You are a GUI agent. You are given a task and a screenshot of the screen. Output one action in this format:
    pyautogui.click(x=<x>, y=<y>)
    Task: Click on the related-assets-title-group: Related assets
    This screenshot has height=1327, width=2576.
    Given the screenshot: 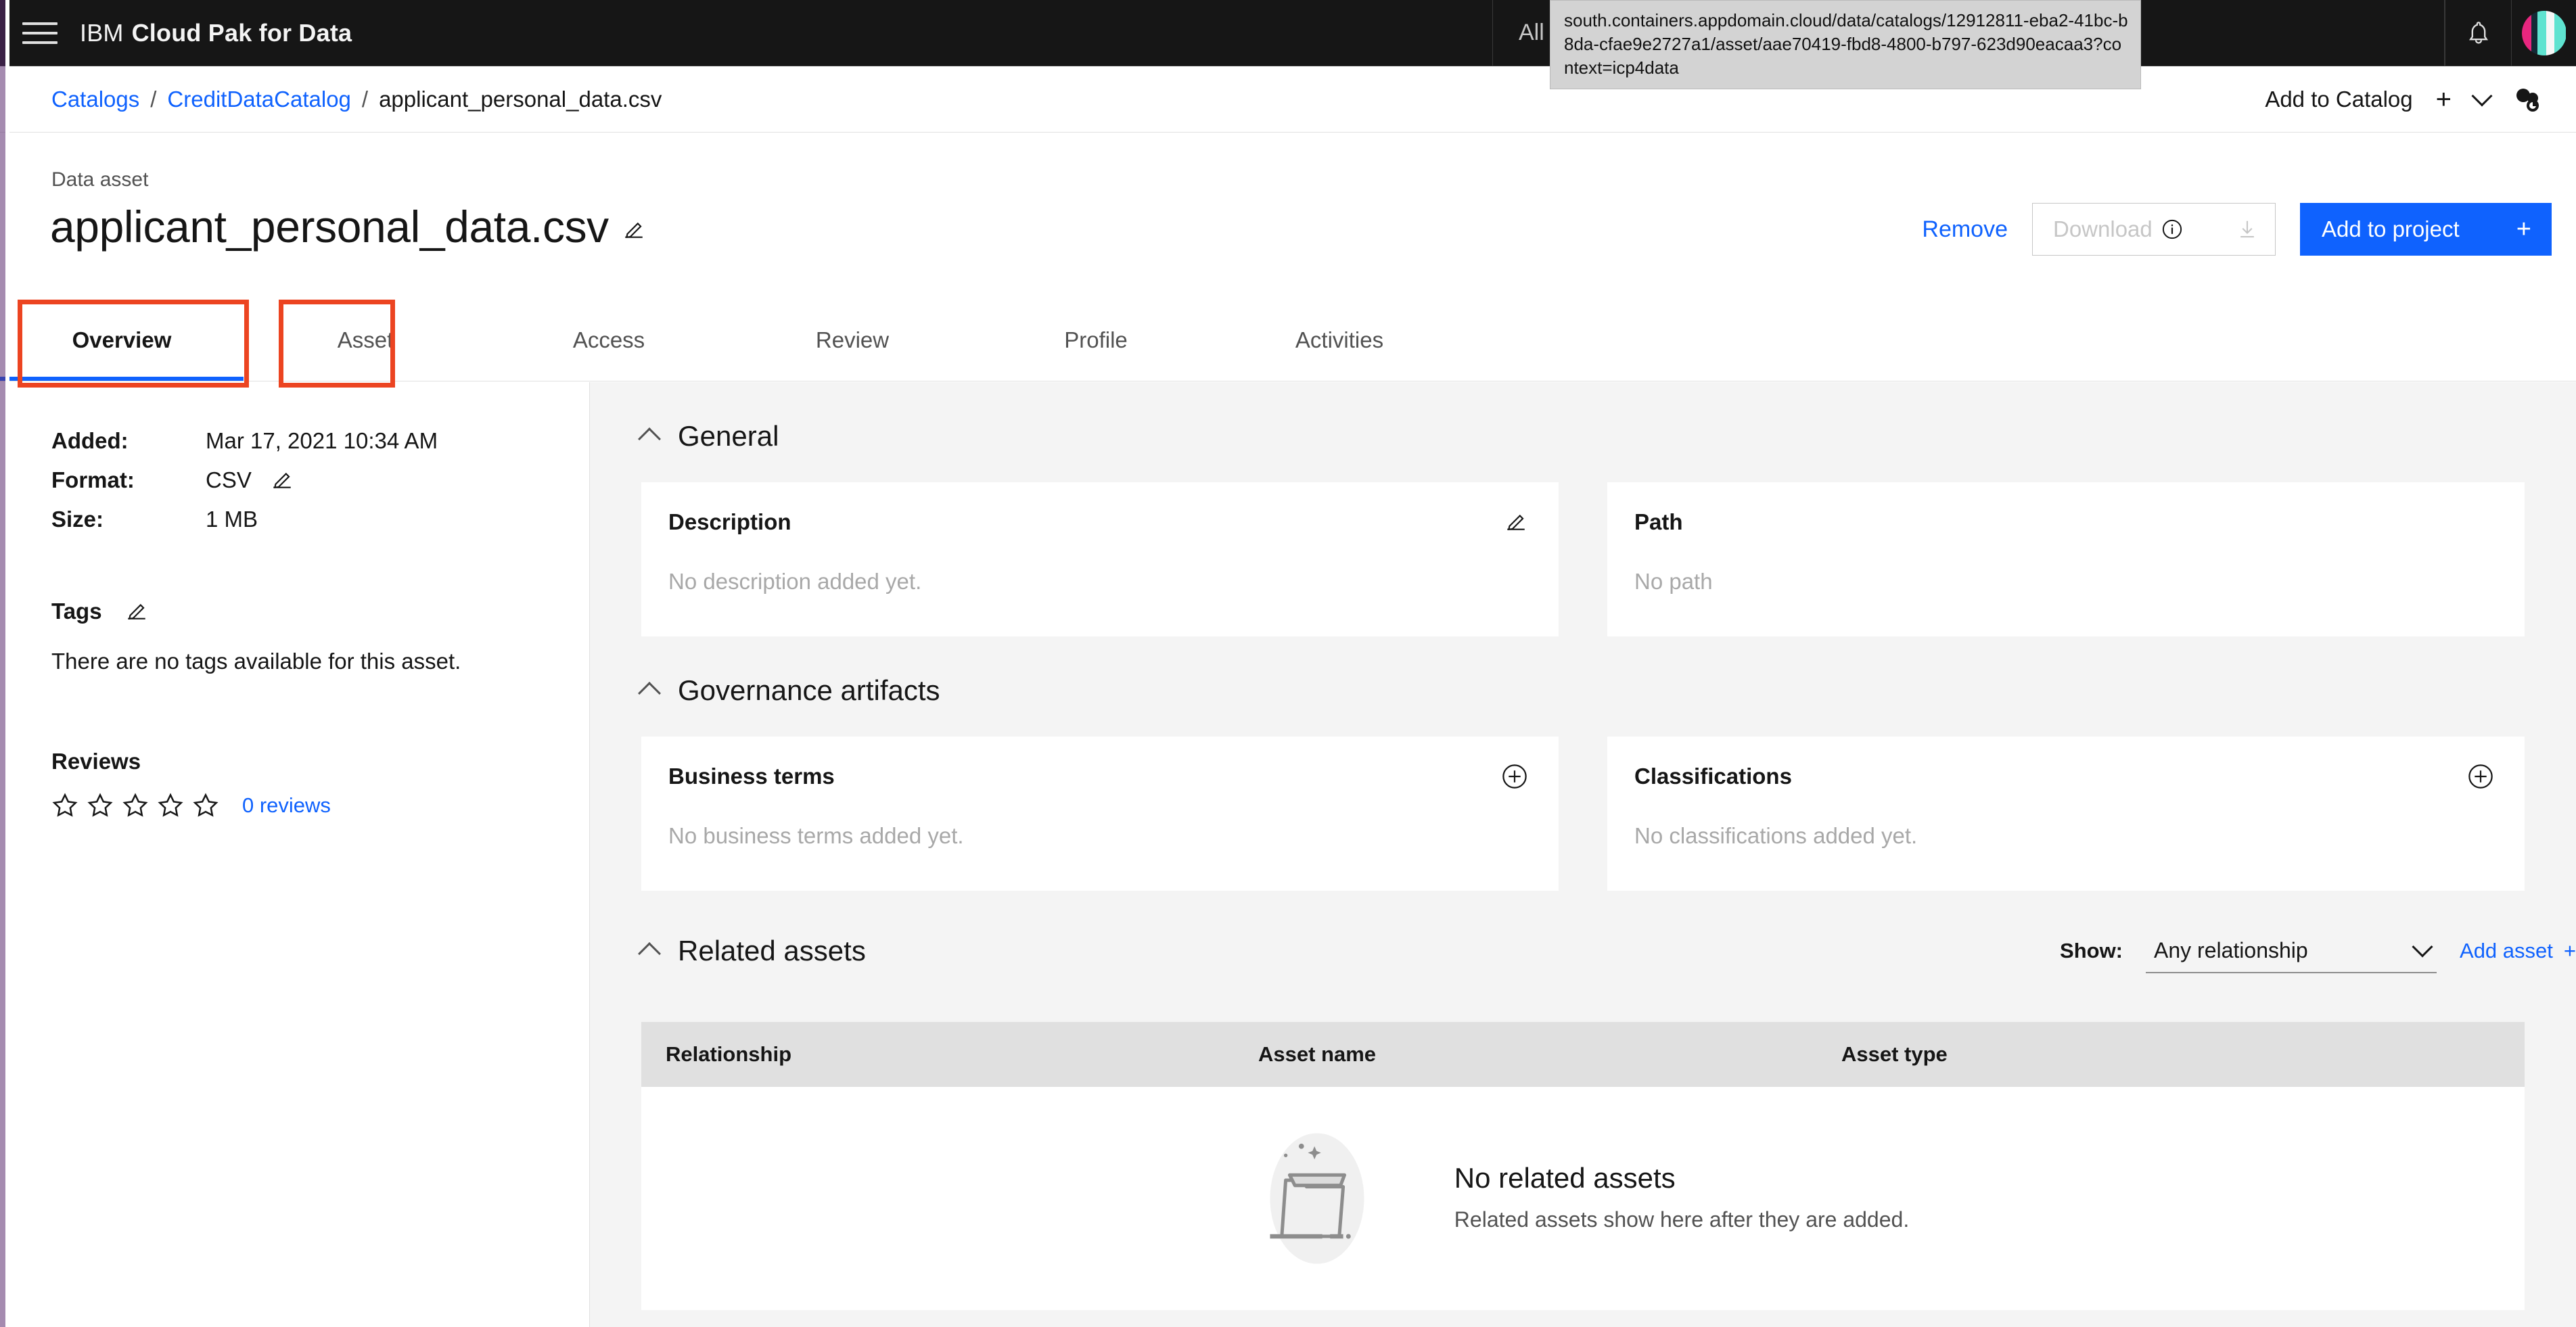 What is the action you would take?
    pyautogui.click(x=752, y=951)
    